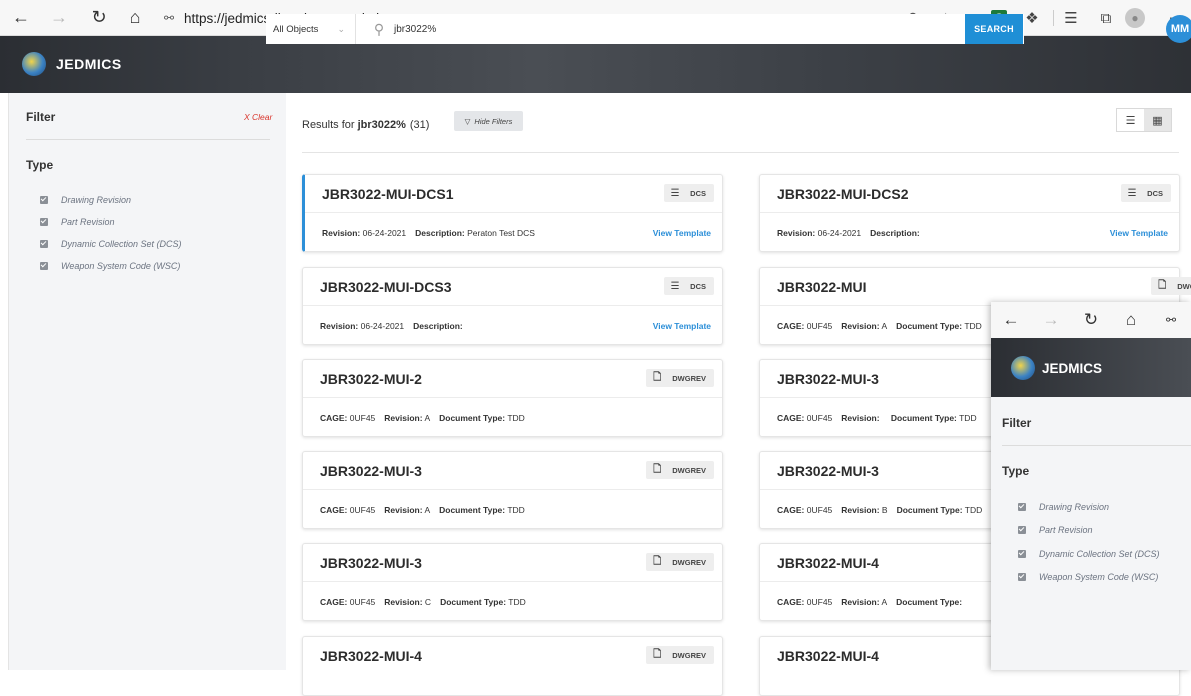  Describe the element at coordinates (89, 64) in the screenshot. I see `brand-title: JEDMICS` at that location.